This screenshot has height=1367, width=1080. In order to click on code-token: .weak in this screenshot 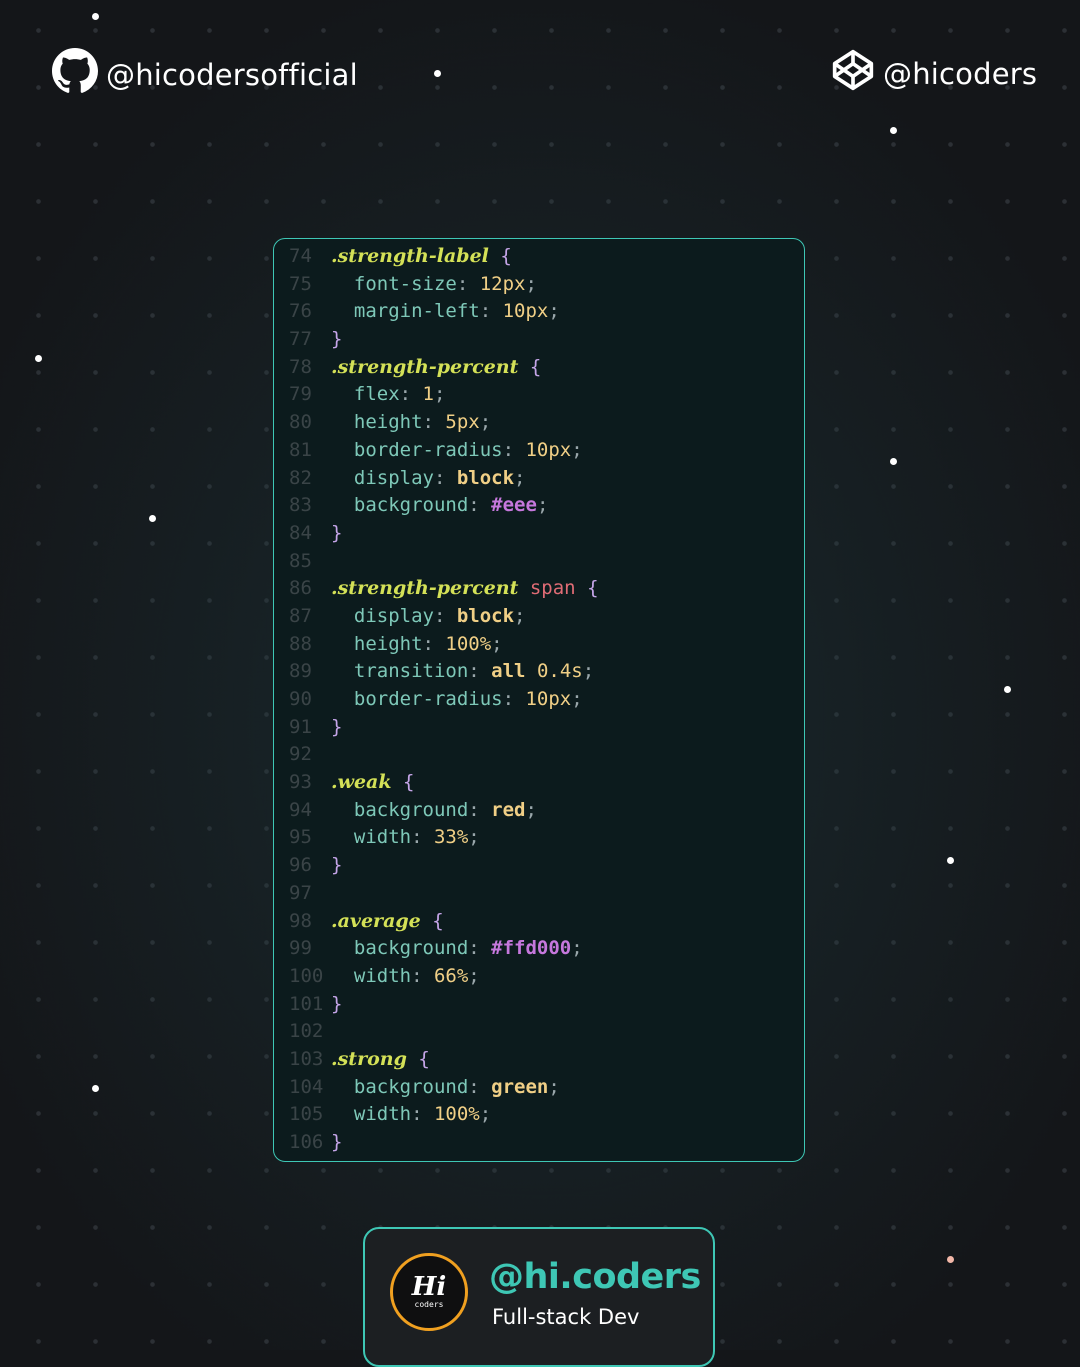, I will do `click(361, 782)`.